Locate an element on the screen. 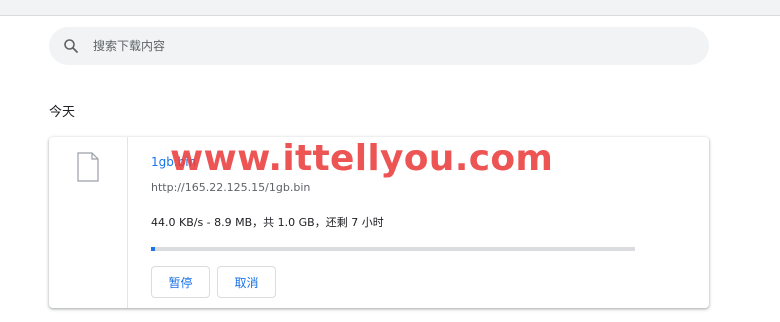  top-toolbar is located at coordinates (390, 8).